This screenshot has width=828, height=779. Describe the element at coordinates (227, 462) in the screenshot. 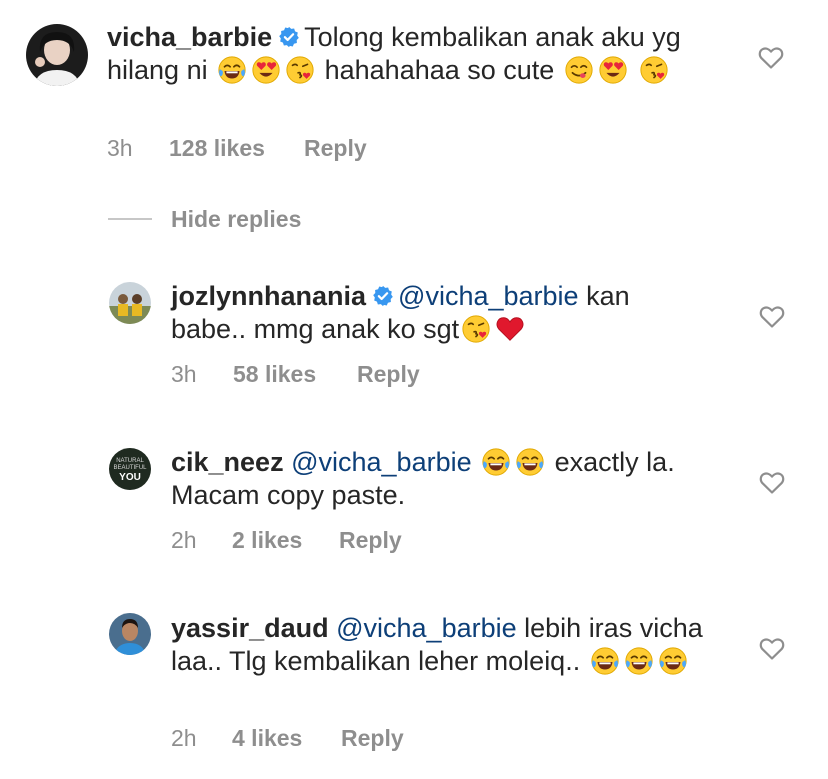

I see `username-link: cik_neez` at that location.